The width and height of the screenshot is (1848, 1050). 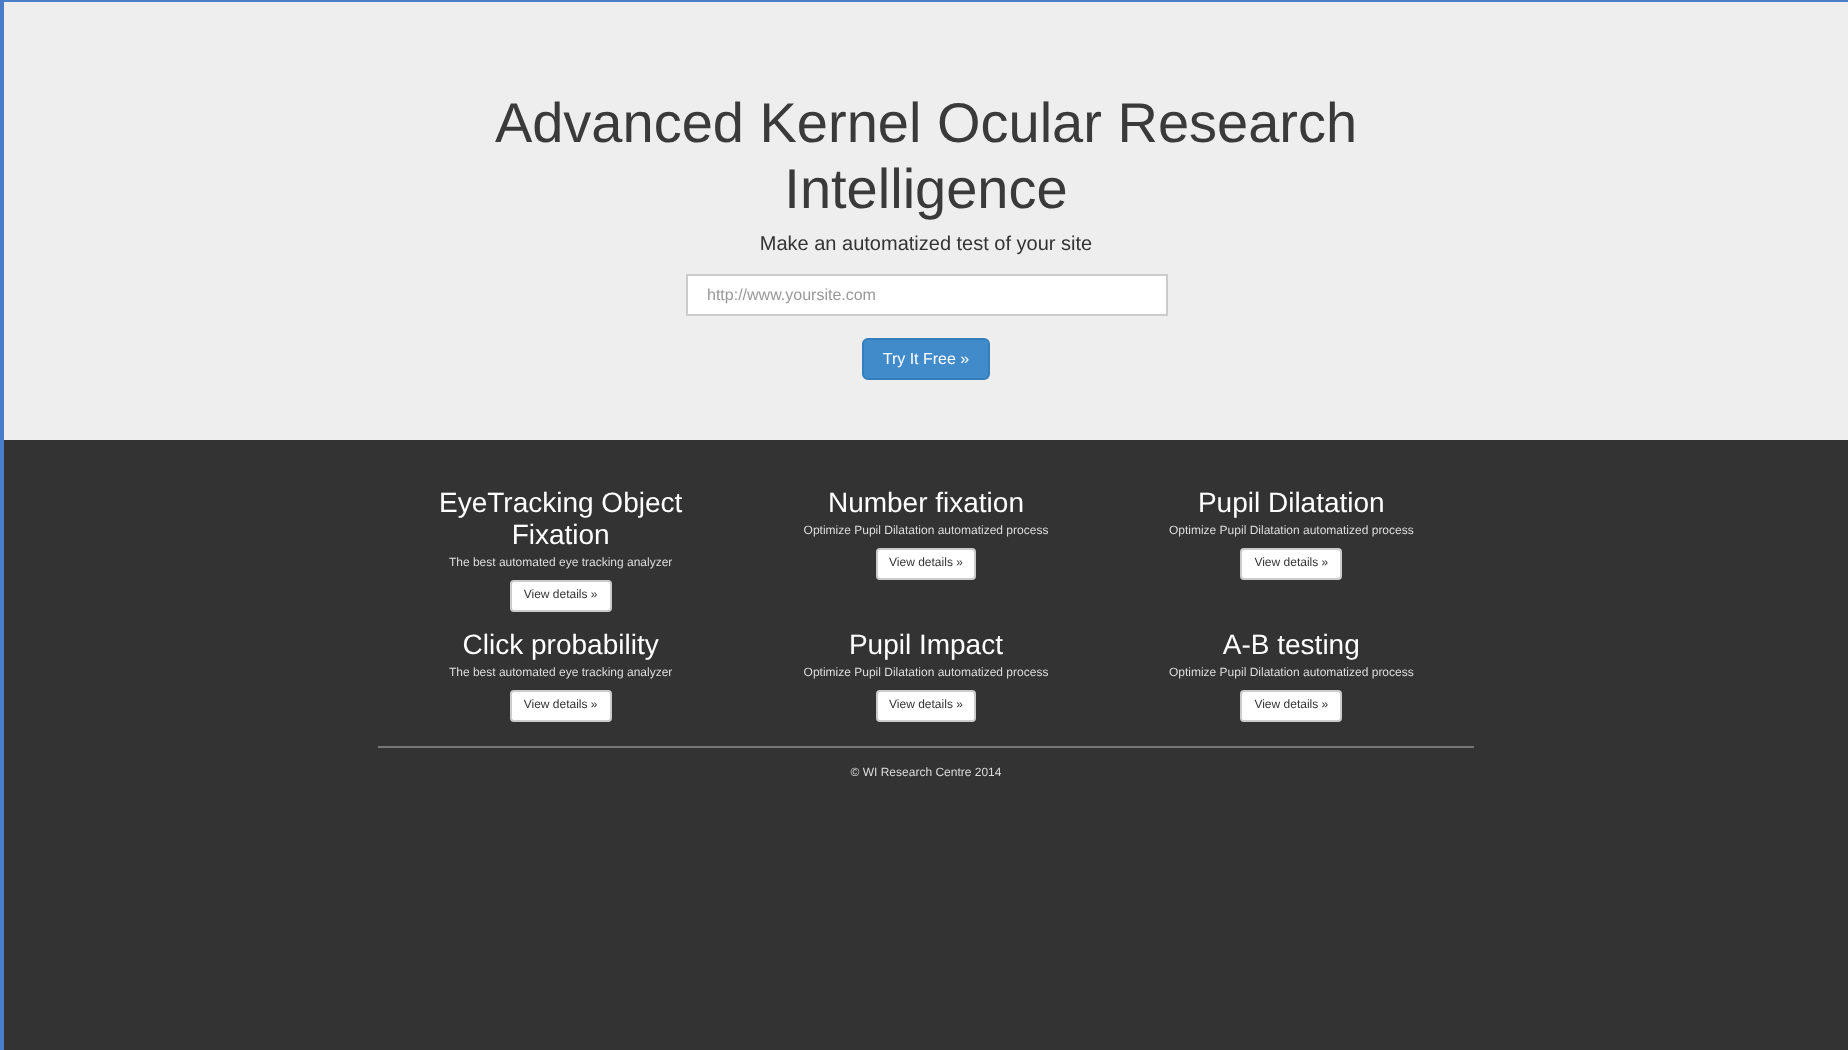 What do you see at coordinates (926, 359) in the screenshot?
I see `try-free-button: Try It Free »` at bounding box center [926, 359].